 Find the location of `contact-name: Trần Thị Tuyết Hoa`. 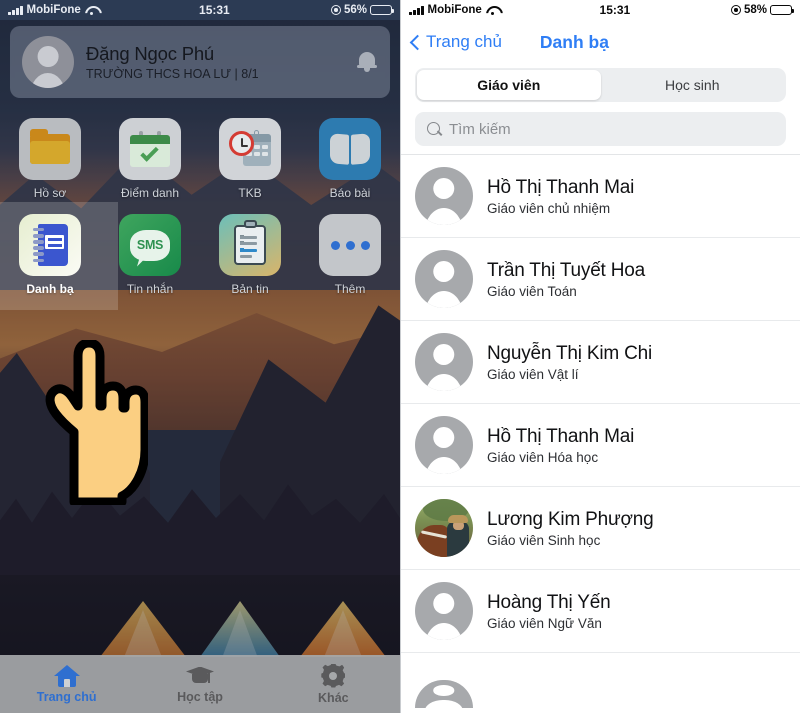

contact-name: Trần Thị Tuyết Hoa is located at coordinates (566, 270).